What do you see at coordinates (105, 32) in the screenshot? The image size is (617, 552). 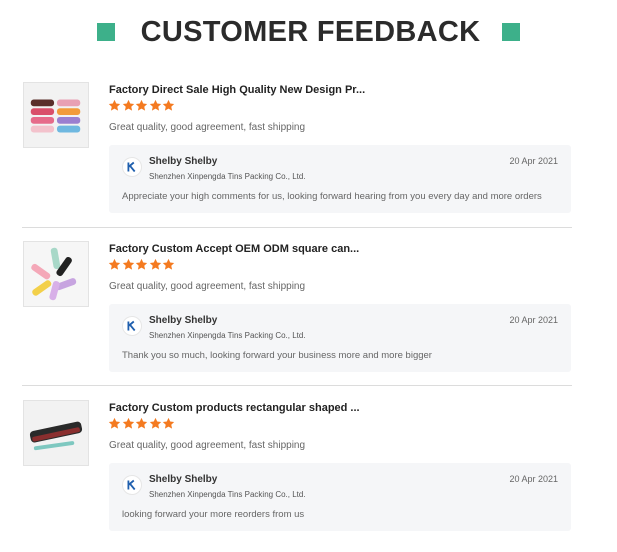 I see `left-accent-square-icon` at bounding box center [105, 32].